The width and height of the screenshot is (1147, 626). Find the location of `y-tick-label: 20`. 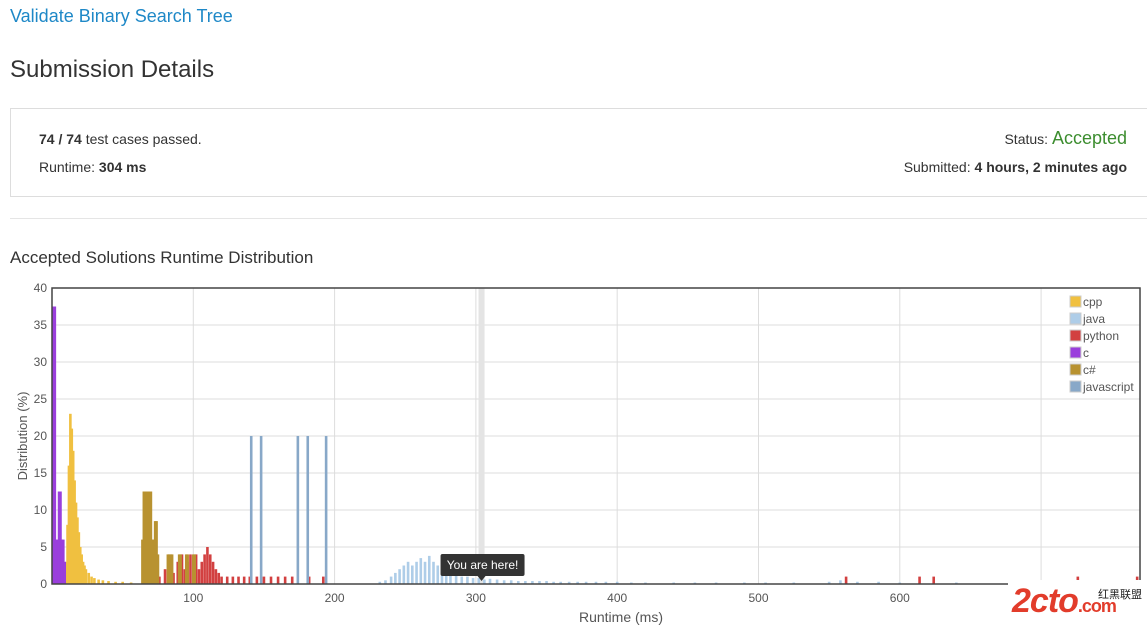

y-tick-label: 20 is located at coordinates (41, 436).